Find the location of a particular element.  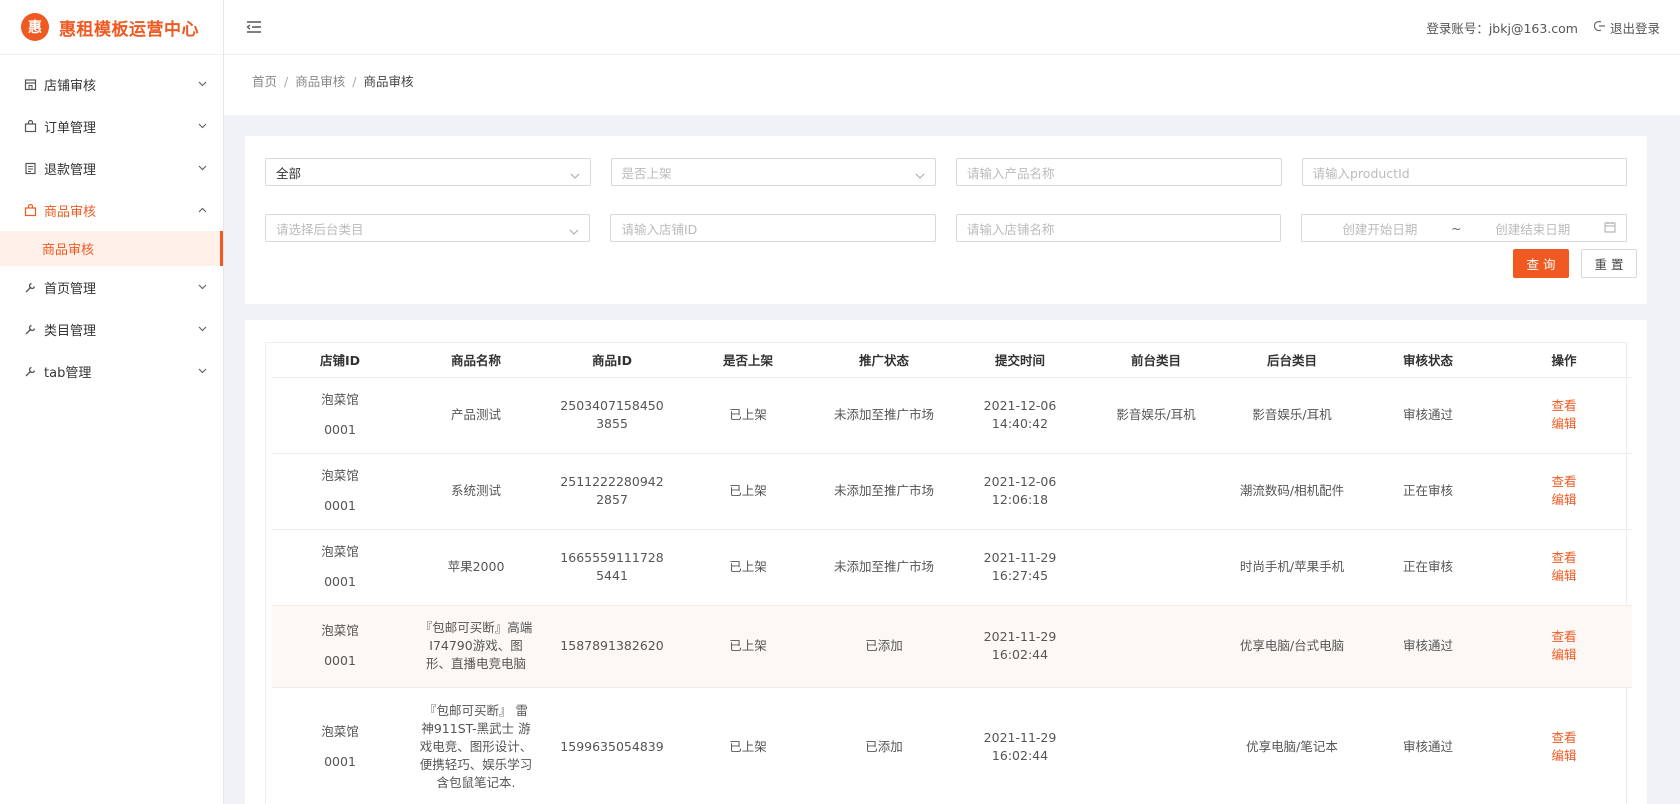

product-name-input: 请输入产品名称 is located at coordinates (1119, 172).